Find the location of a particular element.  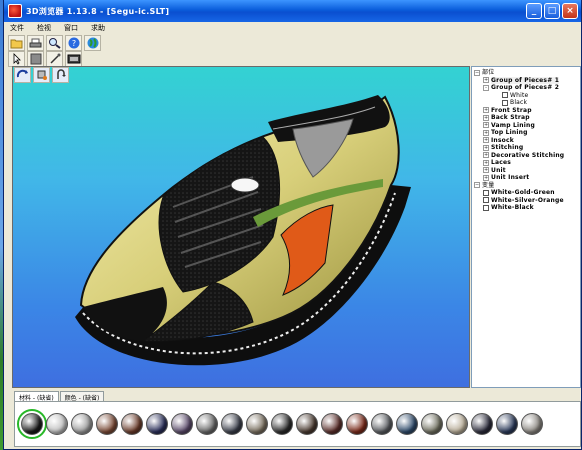

tree-item-group-1: + Group of Pieces# 1 is located at coordinates (527, 80).